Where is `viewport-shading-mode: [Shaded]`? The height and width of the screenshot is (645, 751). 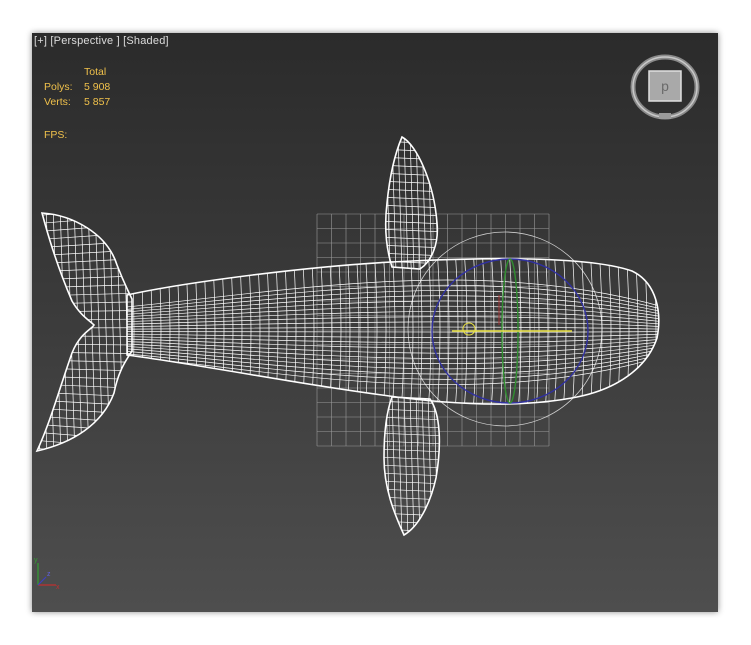 viewport-shading-mode: [Shaded] is located at coordinates (146, 41).